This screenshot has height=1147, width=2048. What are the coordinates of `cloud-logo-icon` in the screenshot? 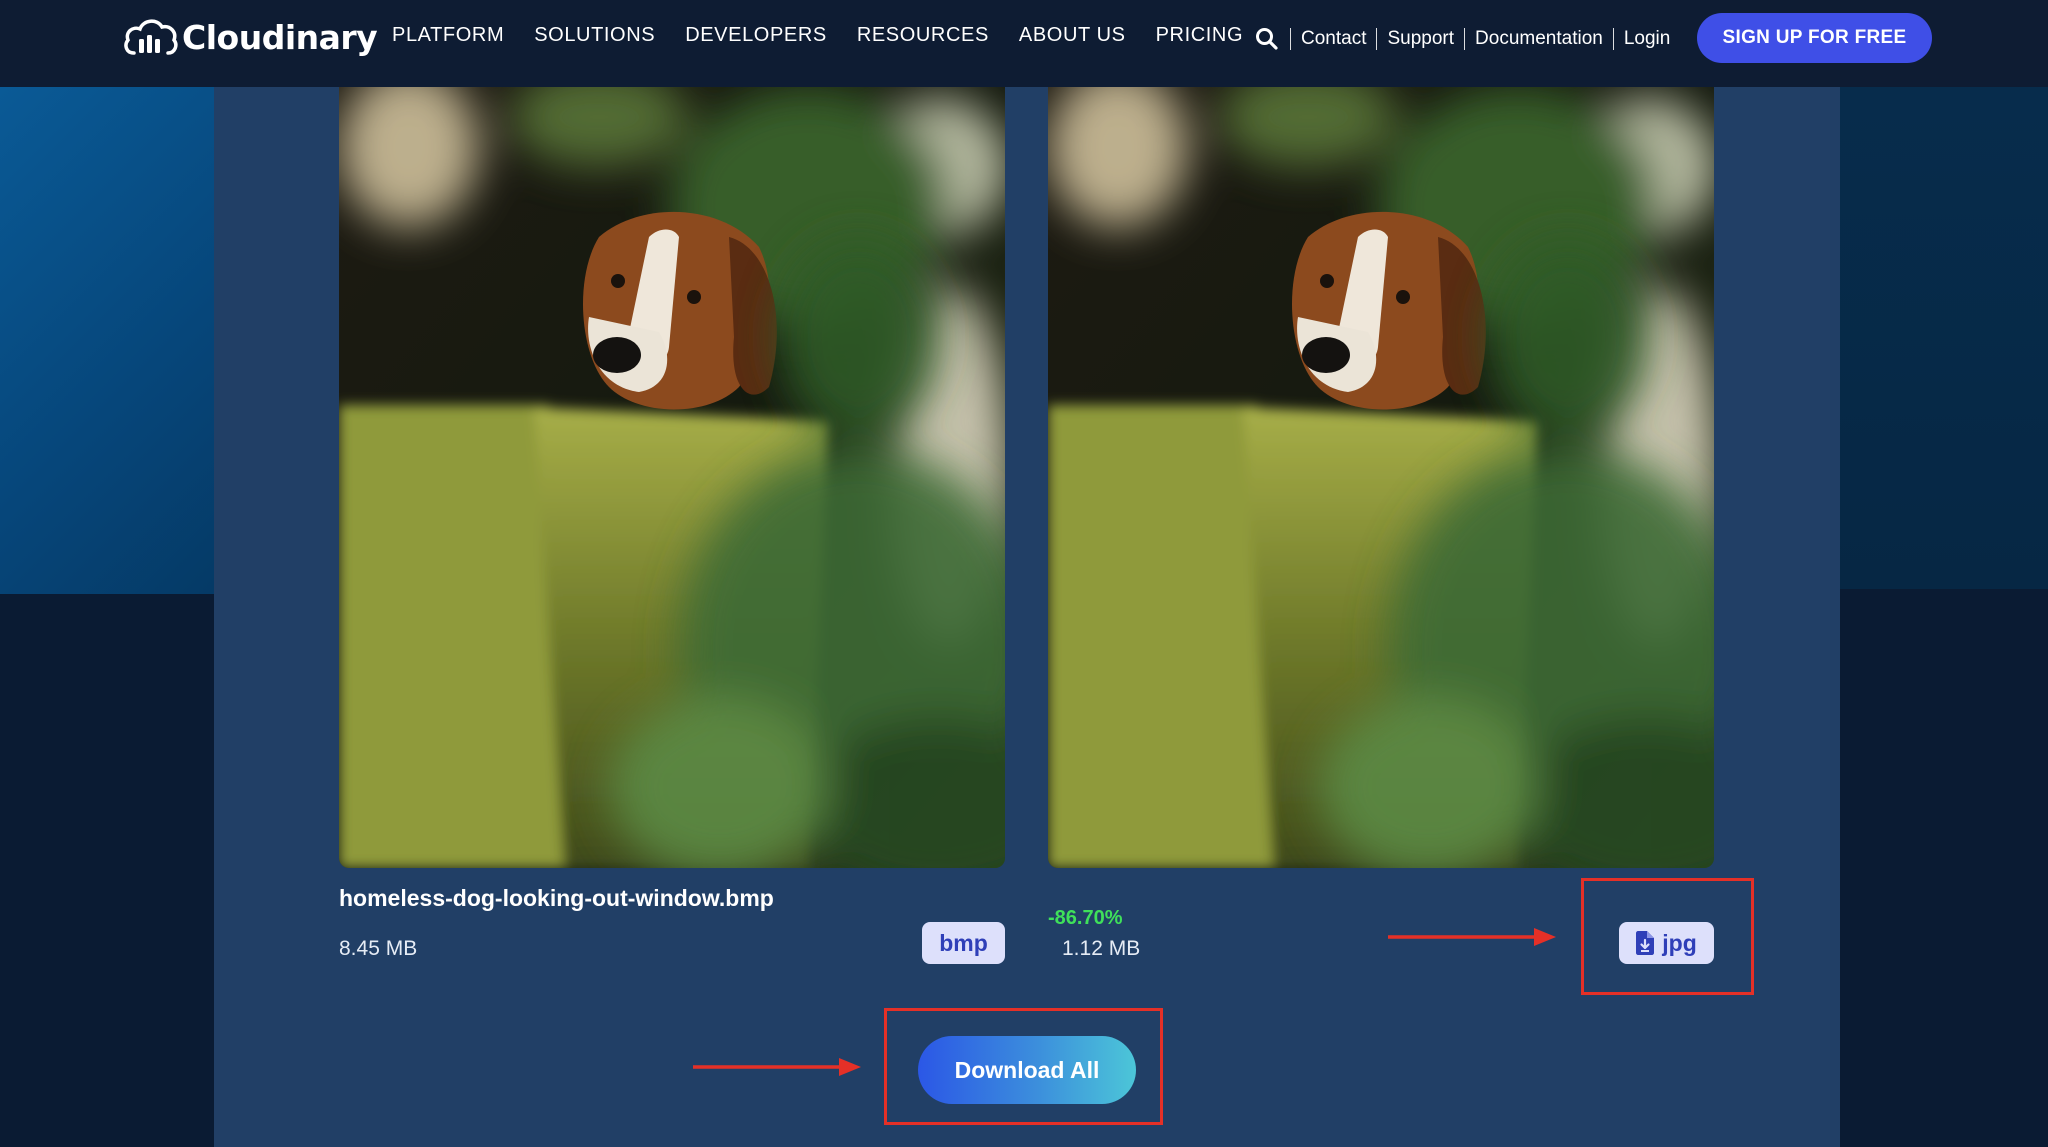 It's located at (151, 37).